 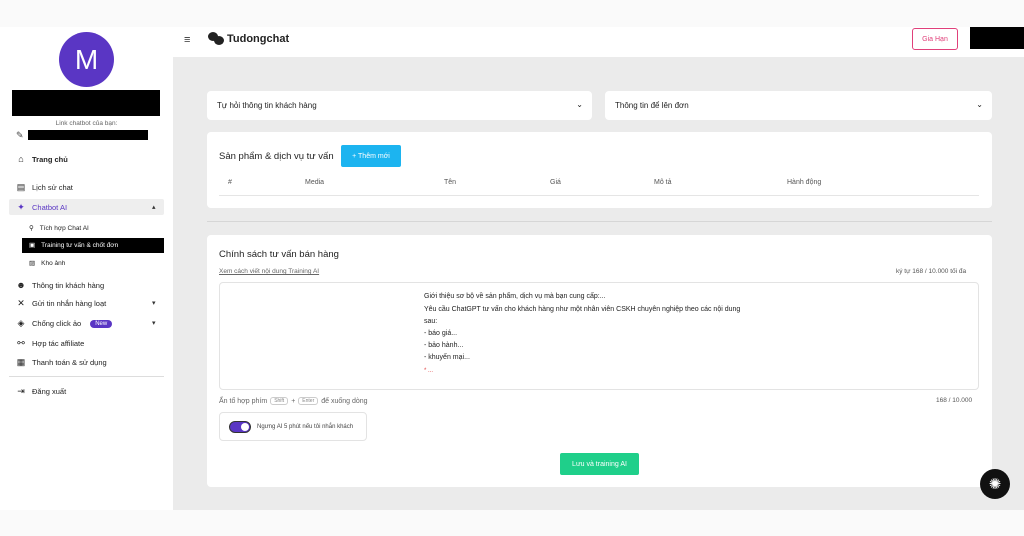 I want to click on sidebar-item-label: Chatbot AI, so click(x=50, y=207).